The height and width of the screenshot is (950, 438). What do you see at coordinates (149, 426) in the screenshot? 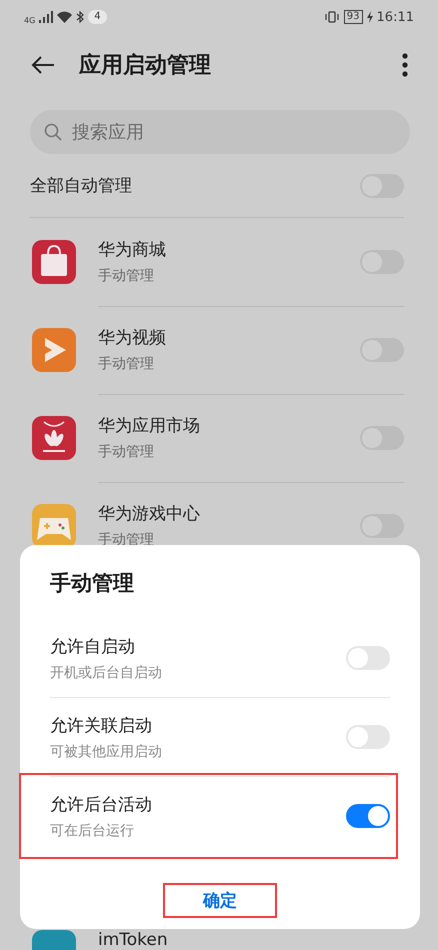
I see `app-name: 华为应用市场` at bounding box center [149, 426].